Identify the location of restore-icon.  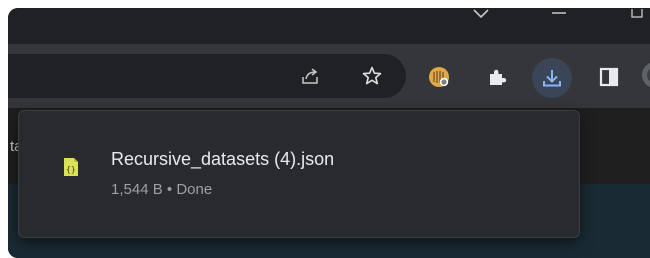
(637, 15).